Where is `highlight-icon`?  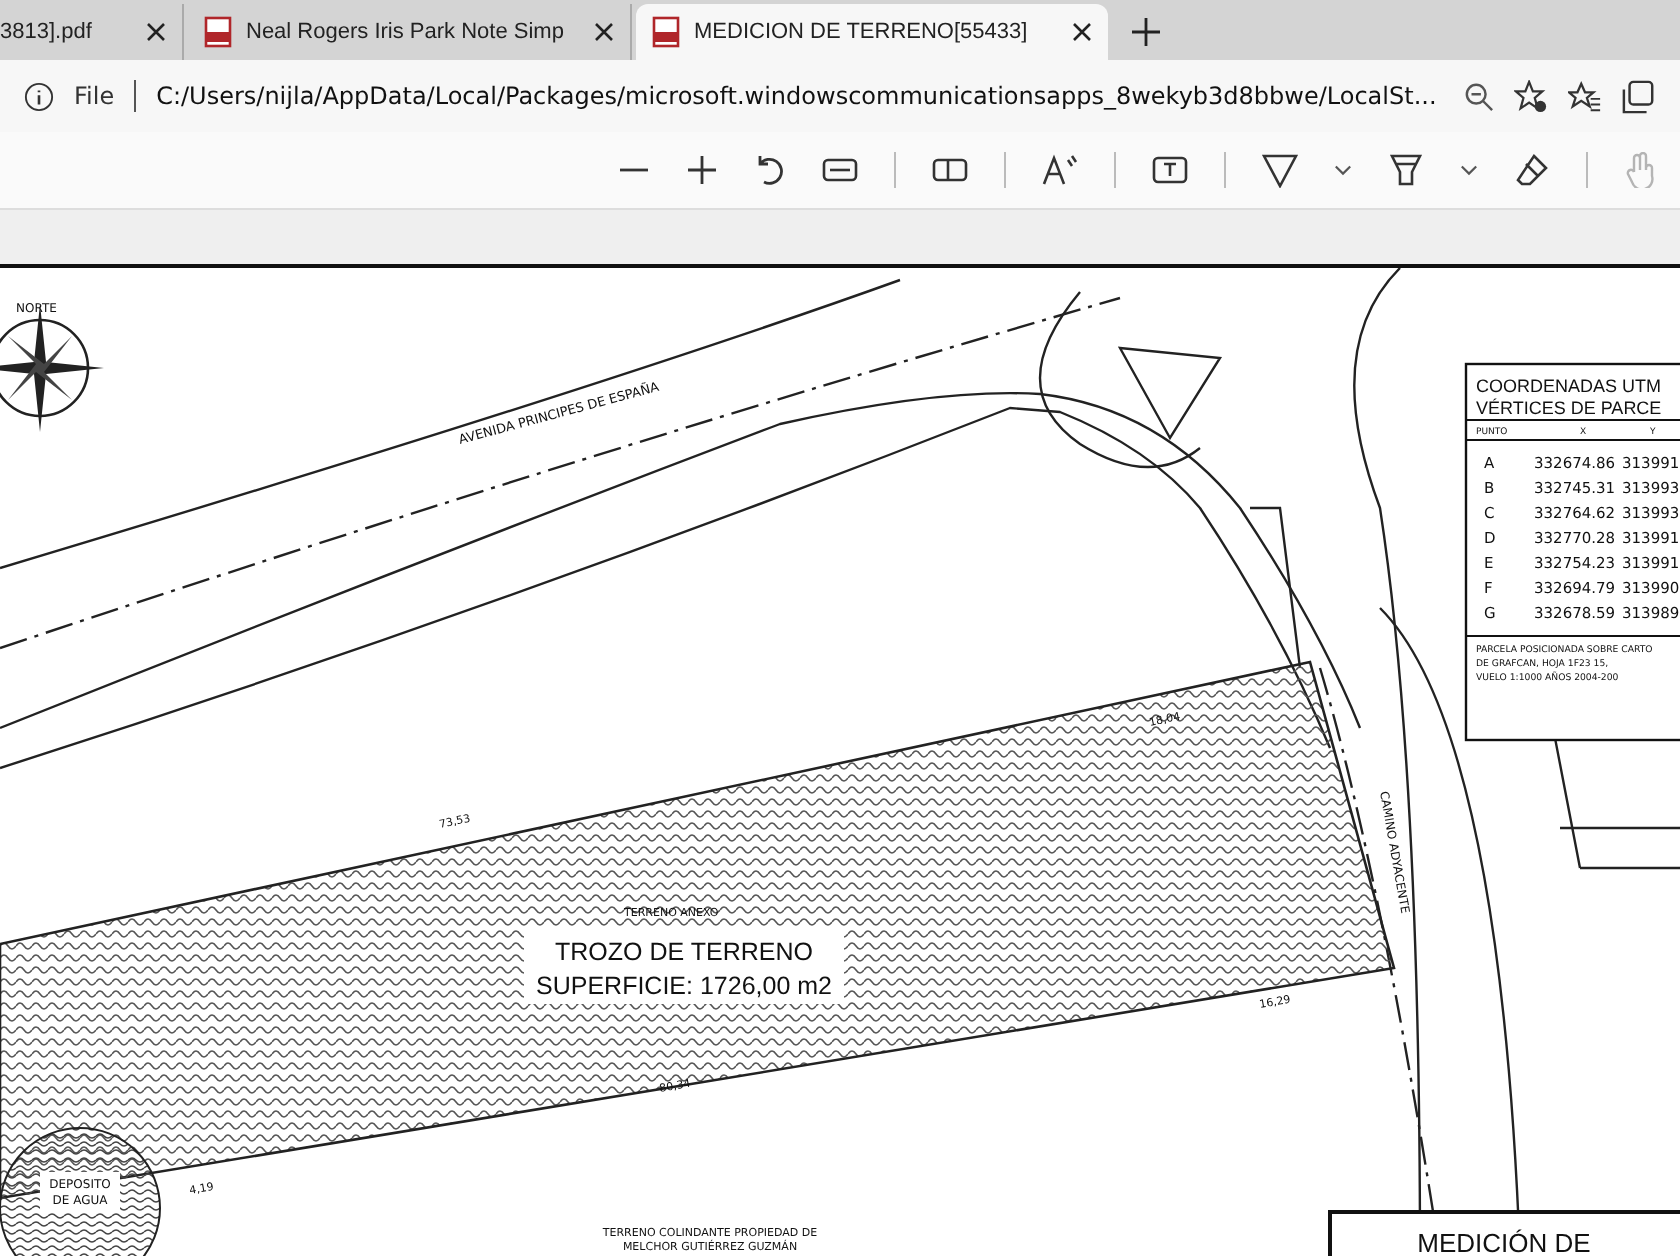 highlight-icon is located at coordinates (1406, 170).